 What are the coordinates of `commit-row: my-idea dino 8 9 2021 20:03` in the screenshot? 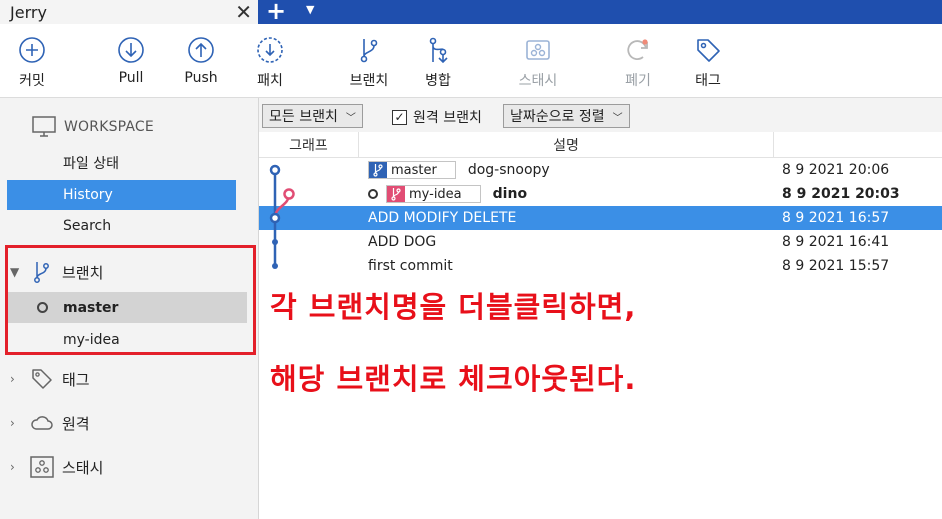 It's located at (600, 194).